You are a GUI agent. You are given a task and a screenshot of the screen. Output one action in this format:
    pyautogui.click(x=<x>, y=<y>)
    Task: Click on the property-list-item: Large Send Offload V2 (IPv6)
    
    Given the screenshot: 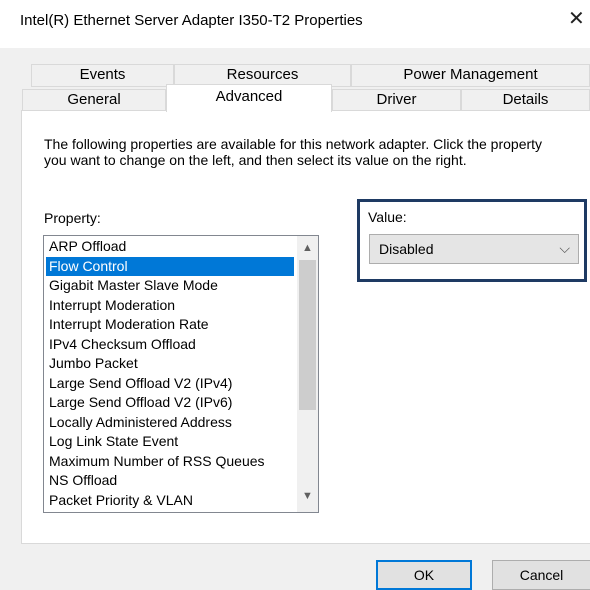 What is the action you would take?
    pyautogui.click(x=170, y=403)
    